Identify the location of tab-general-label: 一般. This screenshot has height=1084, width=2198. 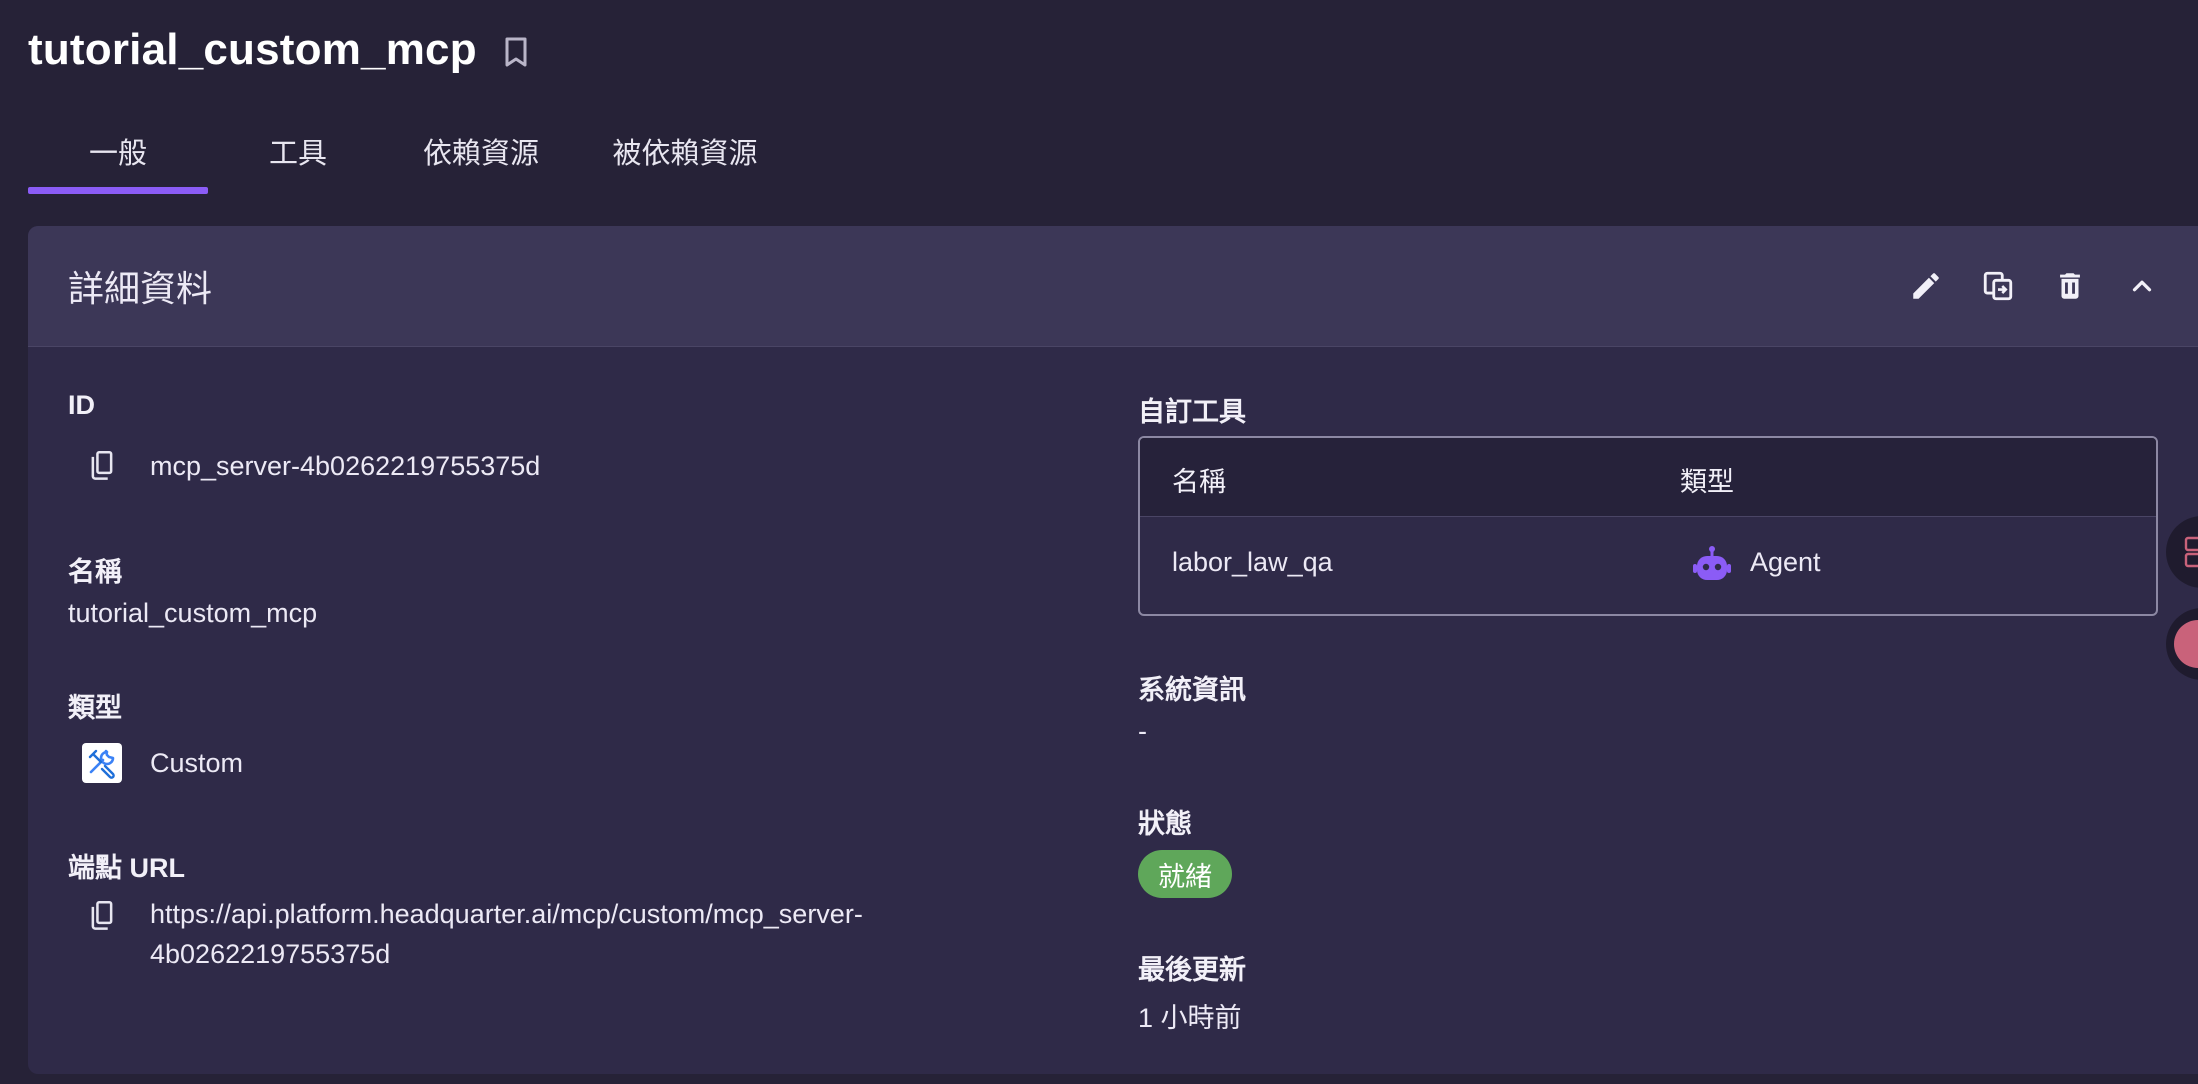
(117, 154).